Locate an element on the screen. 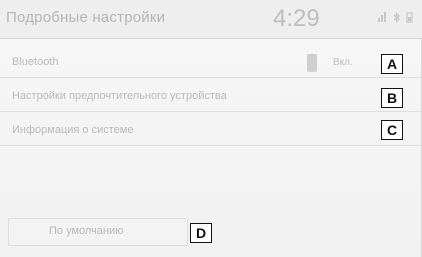 The image size is (422, 257). signal-icon is located at coordinates (382, 19).